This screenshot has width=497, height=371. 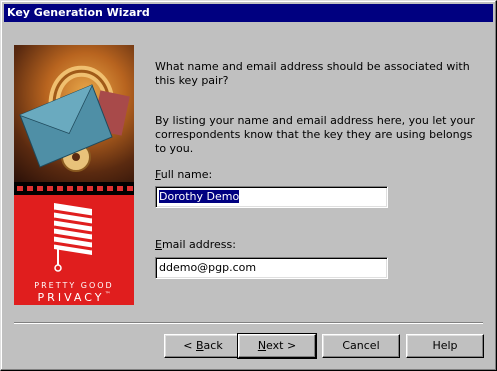 I want to click on padlock-envelope-icon, so click(x=74, y=118).